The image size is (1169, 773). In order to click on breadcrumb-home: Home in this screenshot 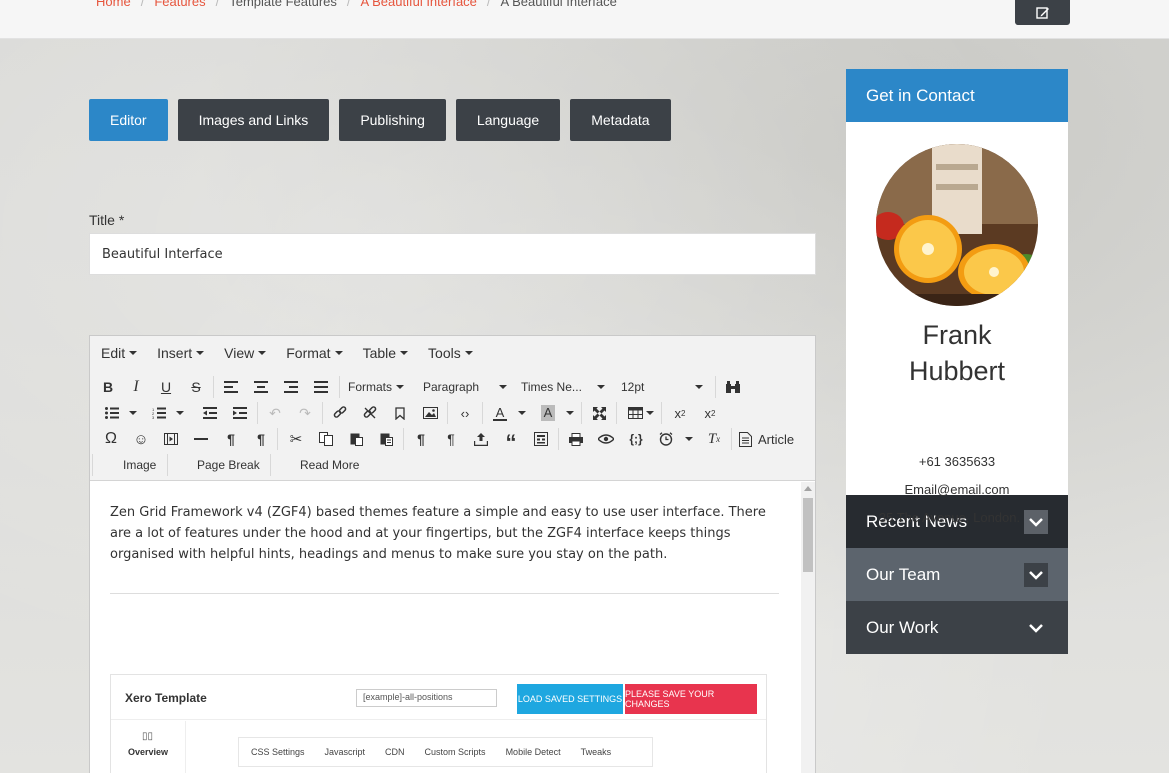, I will do `click(113, 4)`.